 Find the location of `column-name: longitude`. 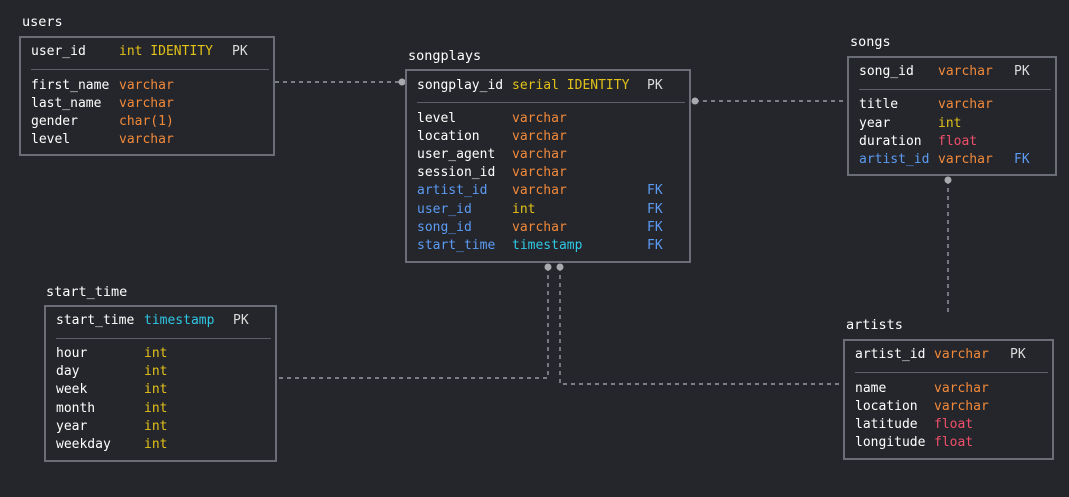

column-name: longitude is located at coordinates (890, 442).